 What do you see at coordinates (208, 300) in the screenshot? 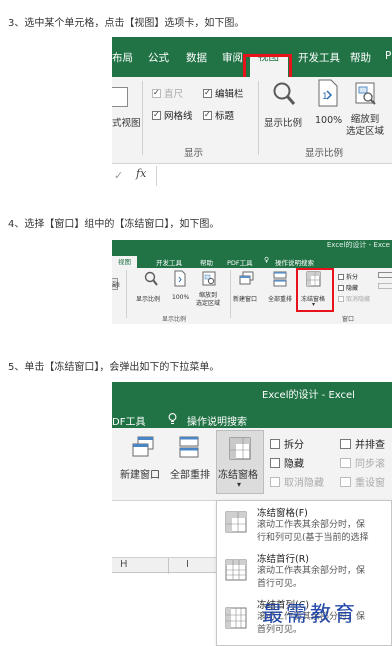
I see `zoom-to-selection-button-2: 缩放到 选定区域` at bounding box center [208, 300].